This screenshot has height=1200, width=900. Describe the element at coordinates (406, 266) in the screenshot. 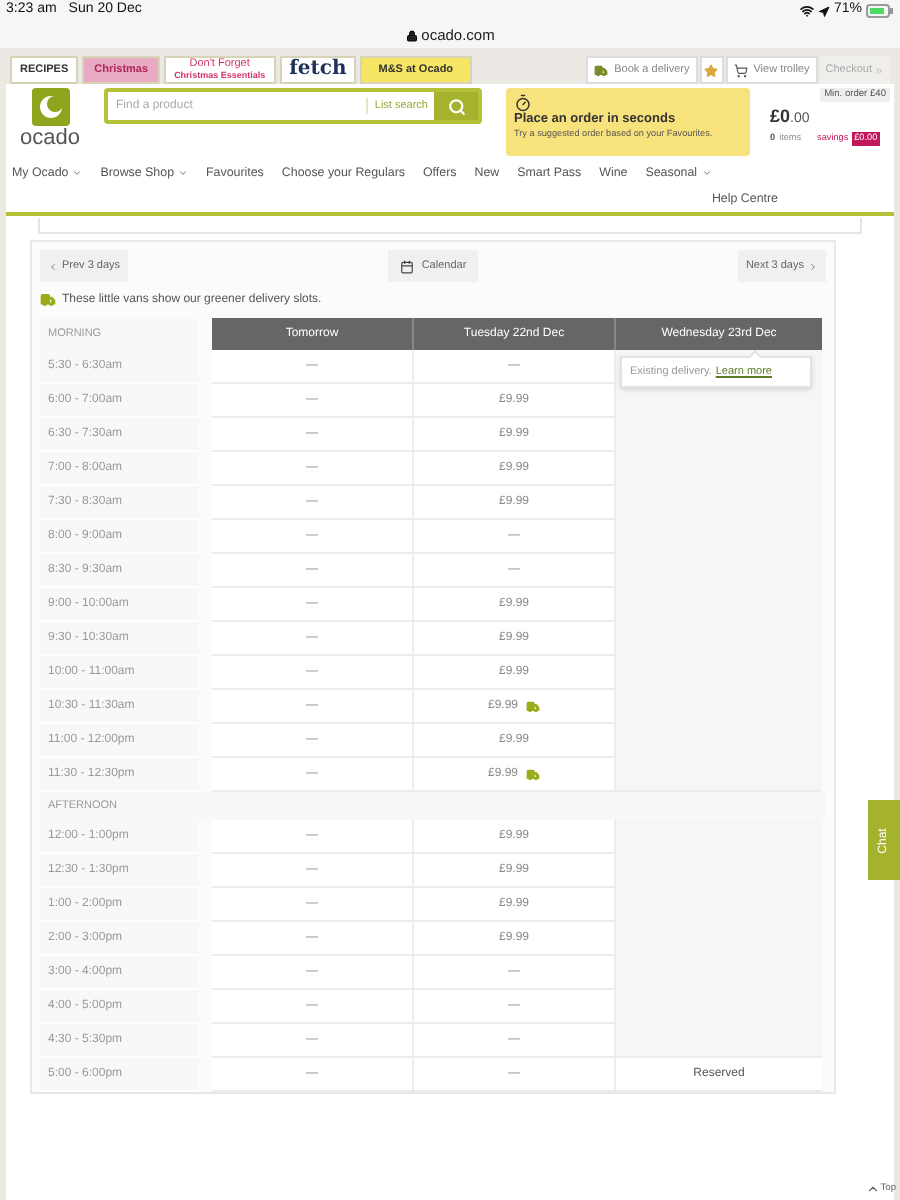

I see `calendar-icon` at that location.